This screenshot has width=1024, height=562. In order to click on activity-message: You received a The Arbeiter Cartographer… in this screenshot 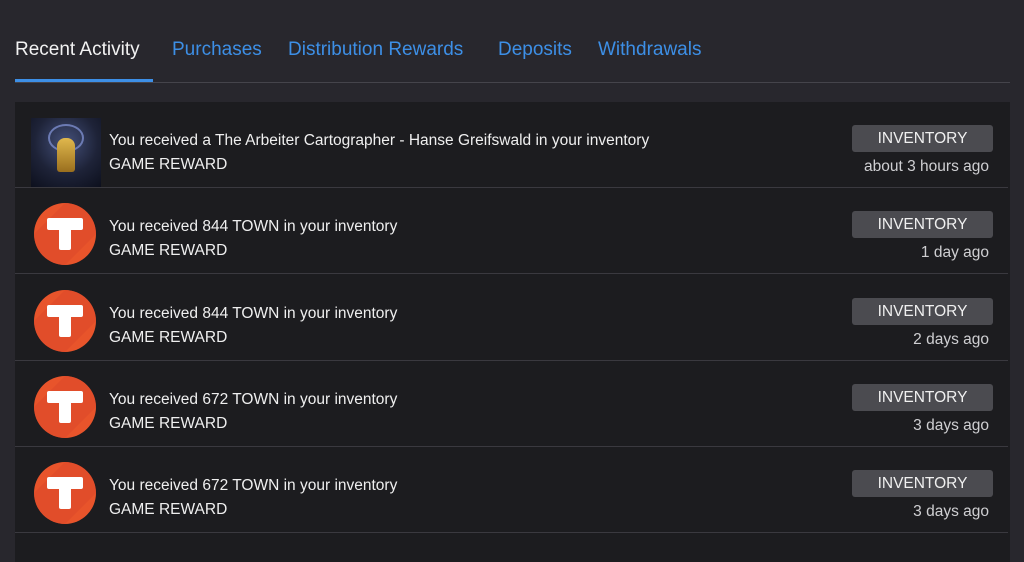, I will do `click(379, 140)`.